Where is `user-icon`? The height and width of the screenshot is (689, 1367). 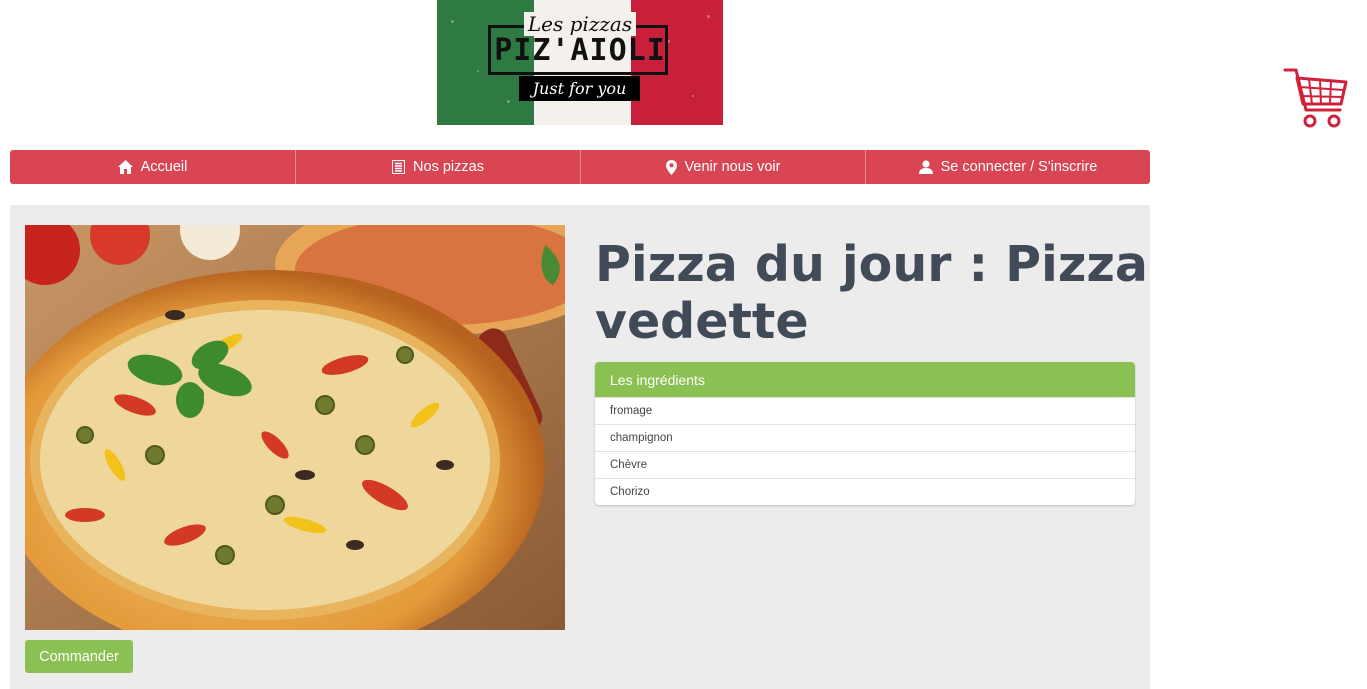 user-icon is located at coordinates (925, 167).